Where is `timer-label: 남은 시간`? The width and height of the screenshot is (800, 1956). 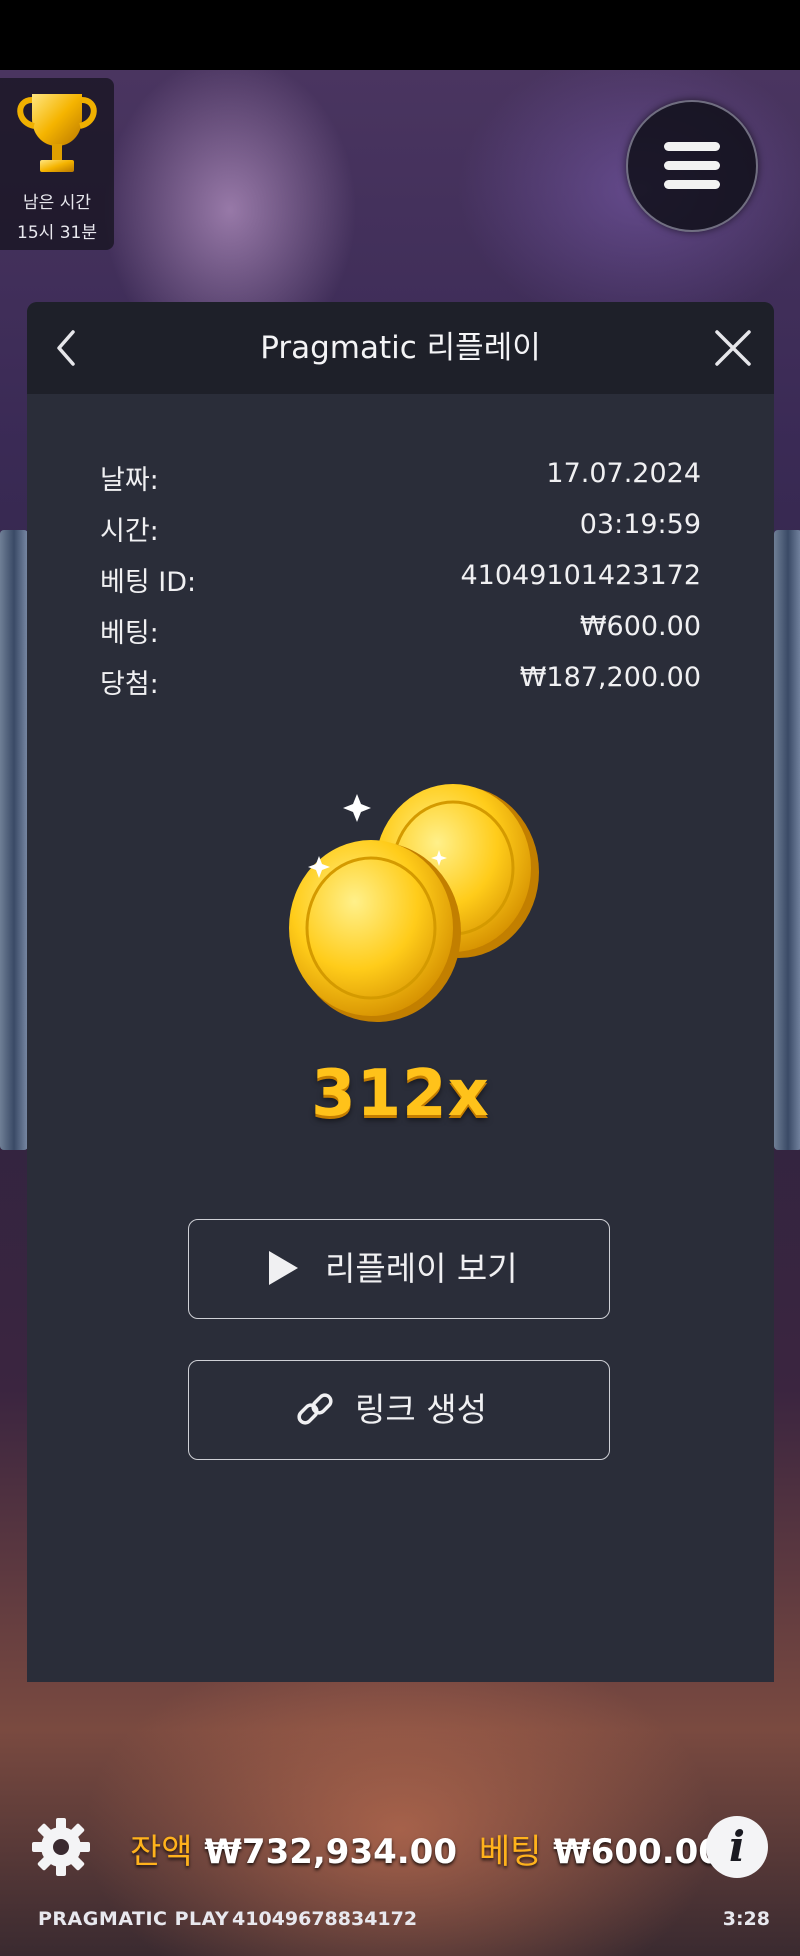 timer-label: 남은 시간 is located at coordinates (57, 203).